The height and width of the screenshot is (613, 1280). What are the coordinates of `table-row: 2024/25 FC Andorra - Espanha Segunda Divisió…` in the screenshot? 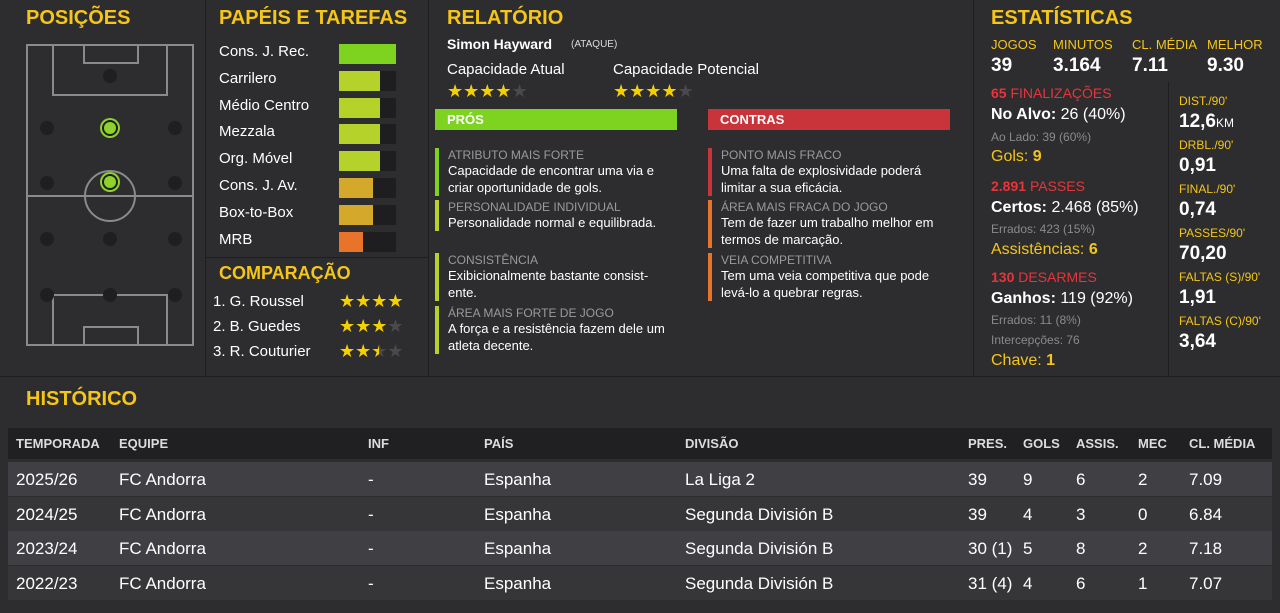 It's located at (640, 513).